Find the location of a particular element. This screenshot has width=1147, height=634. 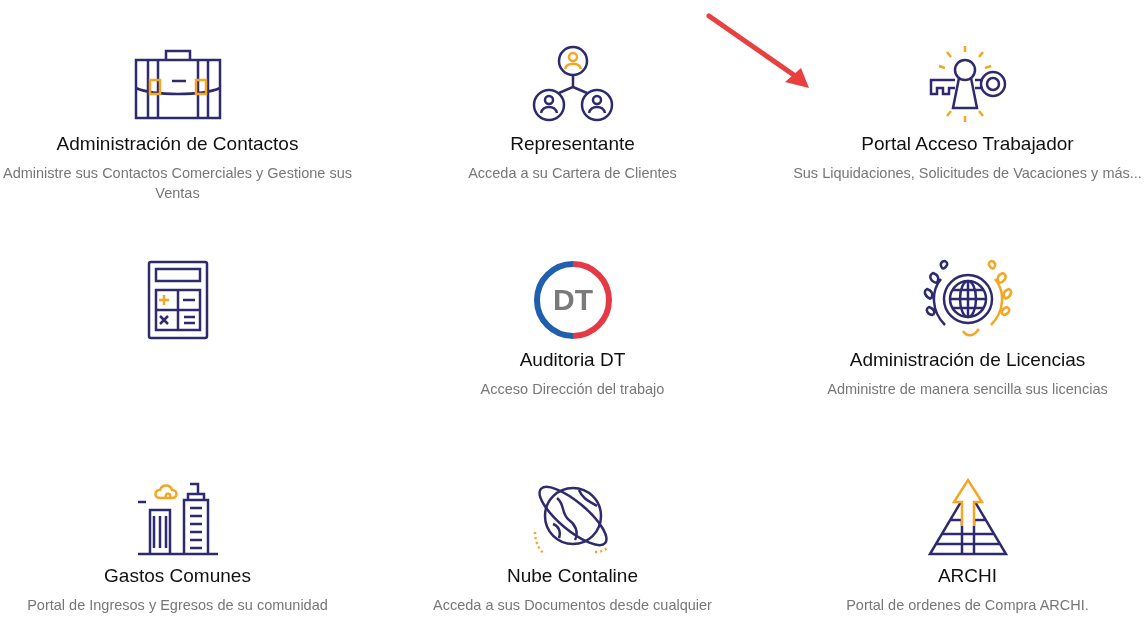

calculator-icon is located at coordinates (177, 300).